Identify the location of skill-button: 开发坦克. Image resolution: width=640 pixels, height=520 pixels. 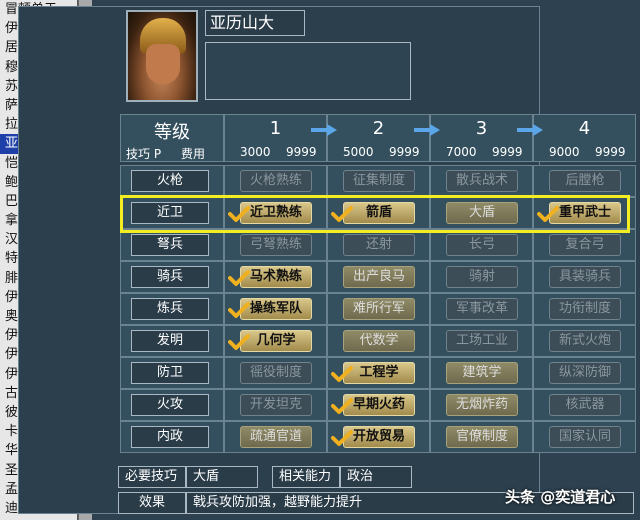
(276, 405).